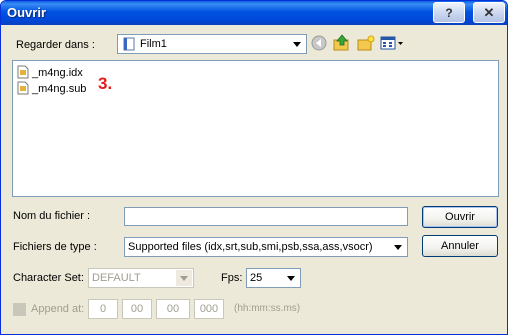 Image resolution: width=508 pixels, height=335 pixels. What do you see at coordinates (27, 12) in the screenshot?
I see `window-title: Ouvrir` at bounding box center [27, 12].